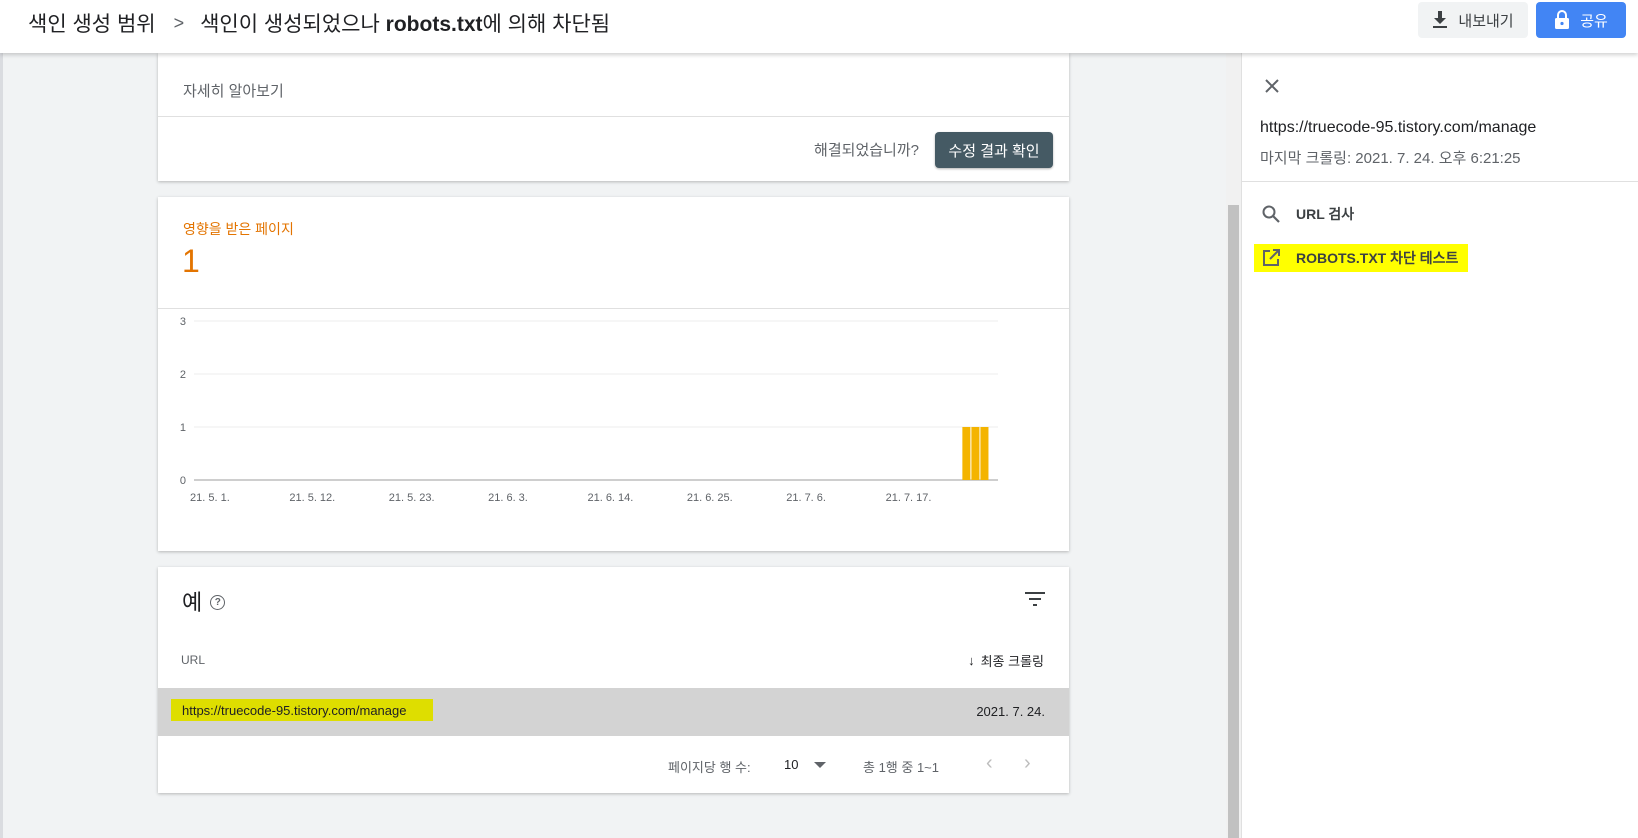  What do you see at coordinates (1440, 181) in the screenshot?
I see `panel-divider` at bounding box center [1440, 181].